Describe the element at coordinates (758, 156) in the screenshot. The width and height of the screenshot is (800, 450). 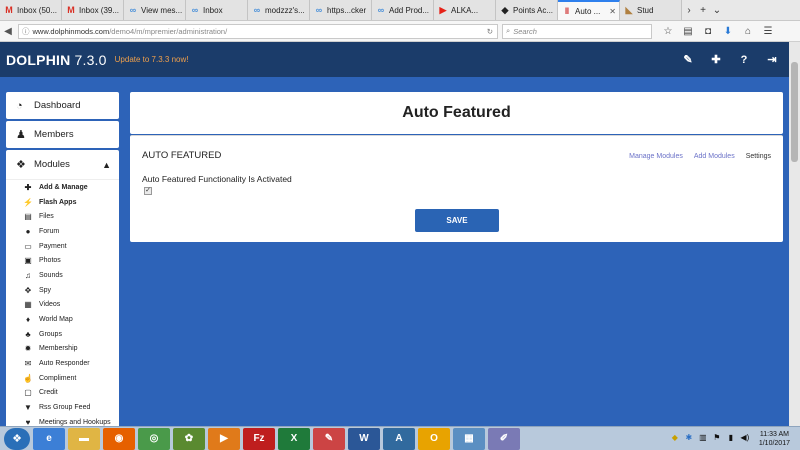
I see `settings-link: Settings` at that location.